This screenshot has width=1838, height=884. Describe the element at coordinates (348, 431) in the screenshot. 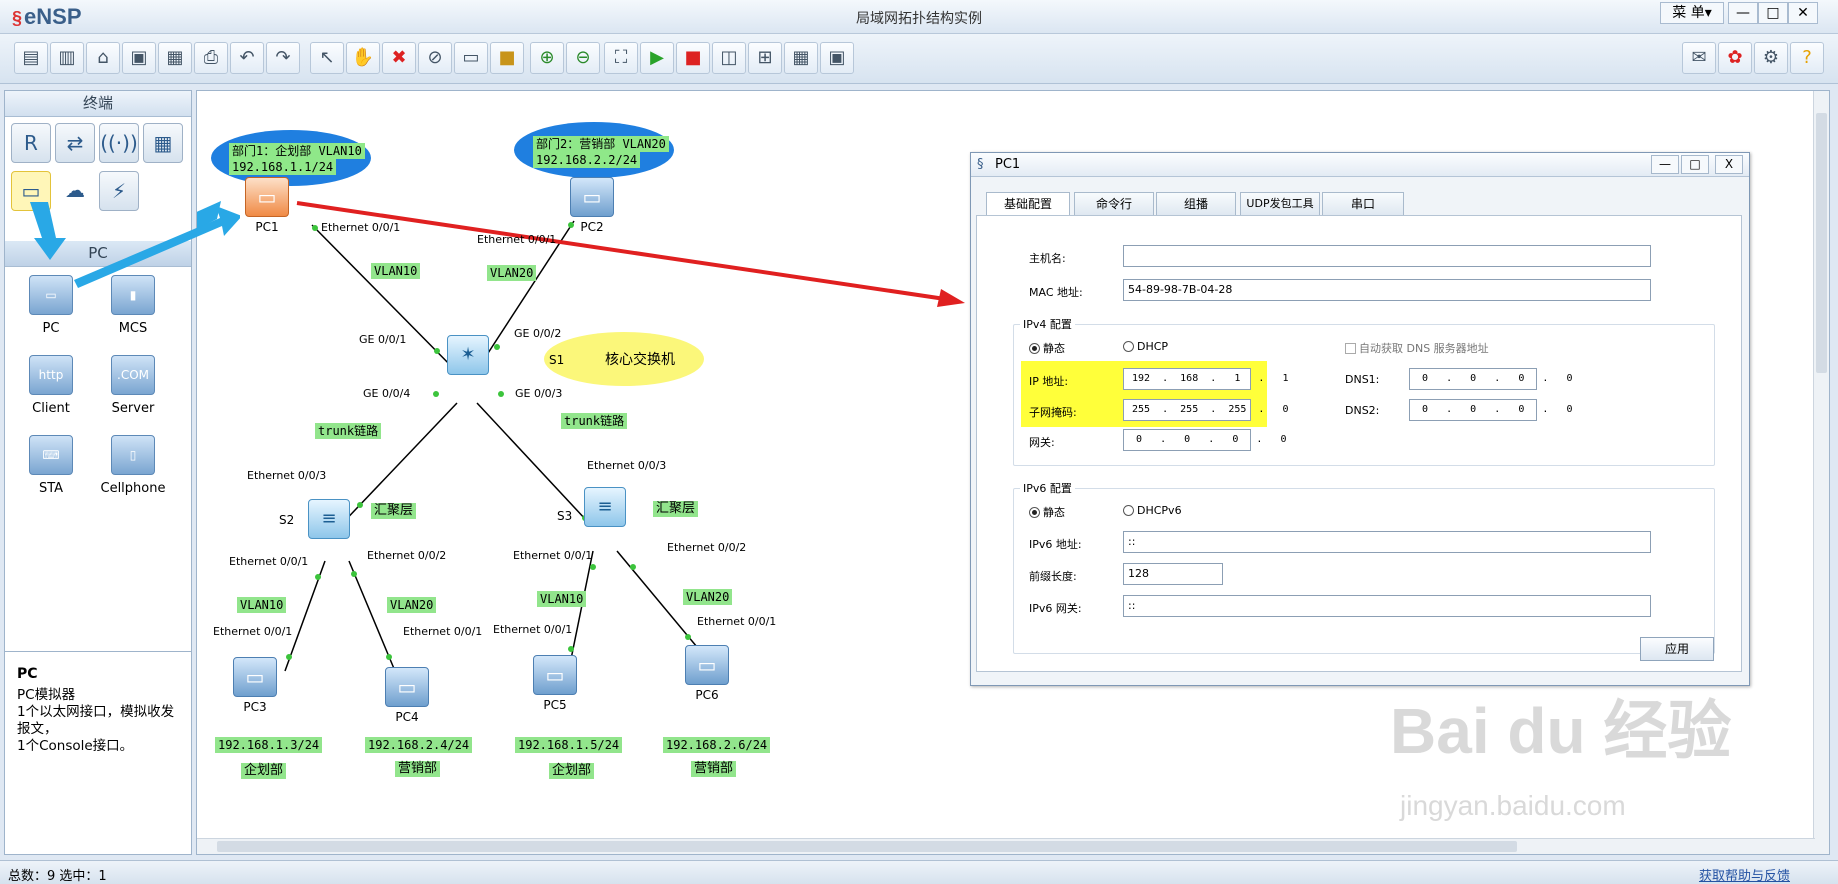

I see `tag-trunk-left: trunk链路` at that location.